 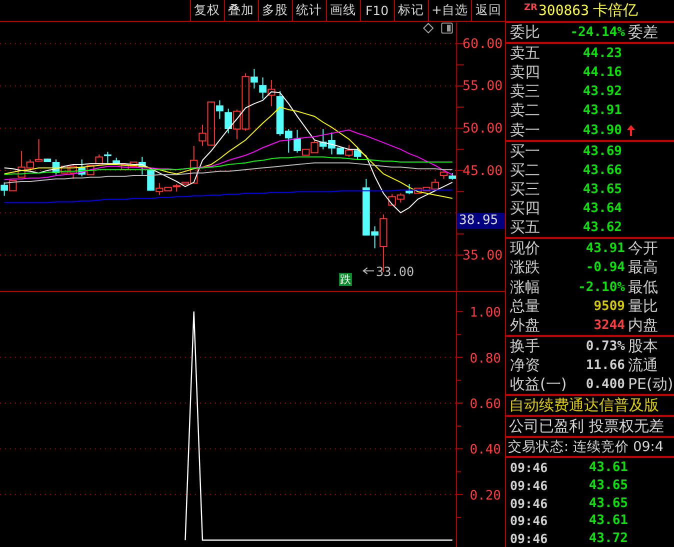 What do you see at coordinates (602, 92) in the screenshot?
I see `order-price: 43.92` at bounding box center [602, 92].